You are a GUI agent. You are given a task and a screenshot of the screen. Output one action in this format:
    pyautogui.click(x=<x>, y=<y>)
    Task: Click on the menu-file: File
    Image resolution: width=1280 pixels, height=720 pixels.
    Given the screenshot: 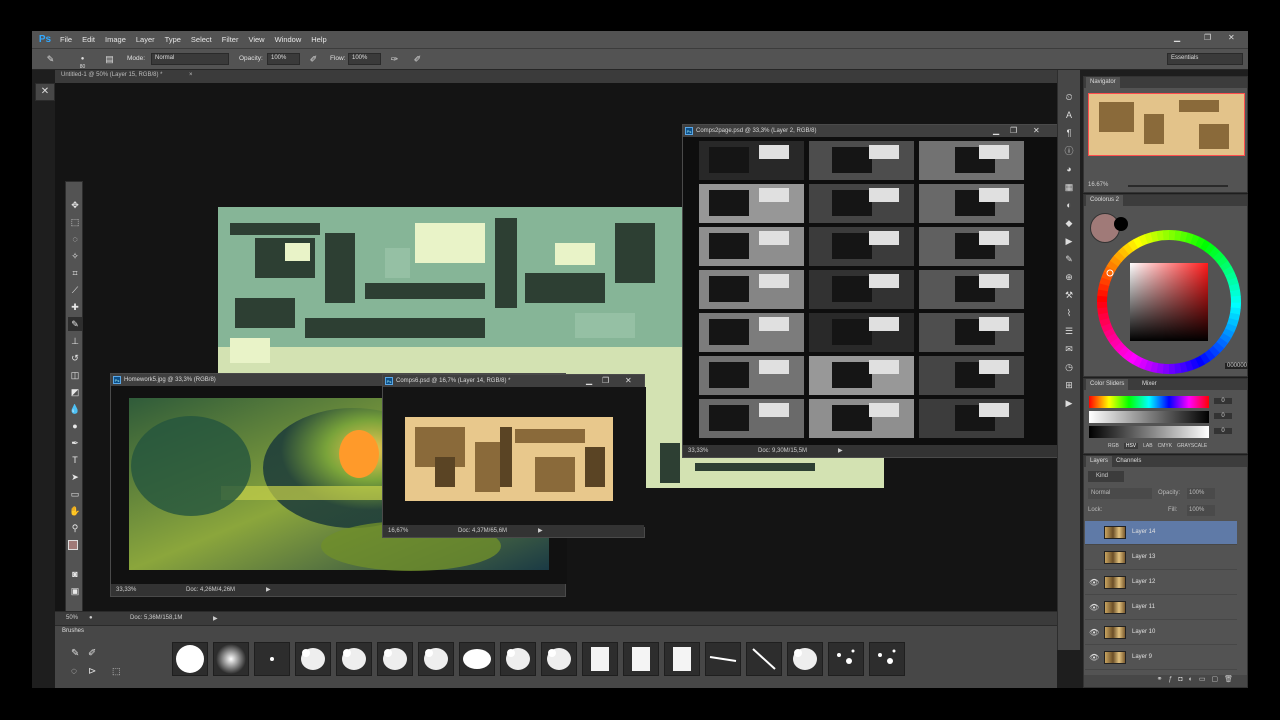 What is the action you would take?
    pyautogui.click(x=66, y=39)
    